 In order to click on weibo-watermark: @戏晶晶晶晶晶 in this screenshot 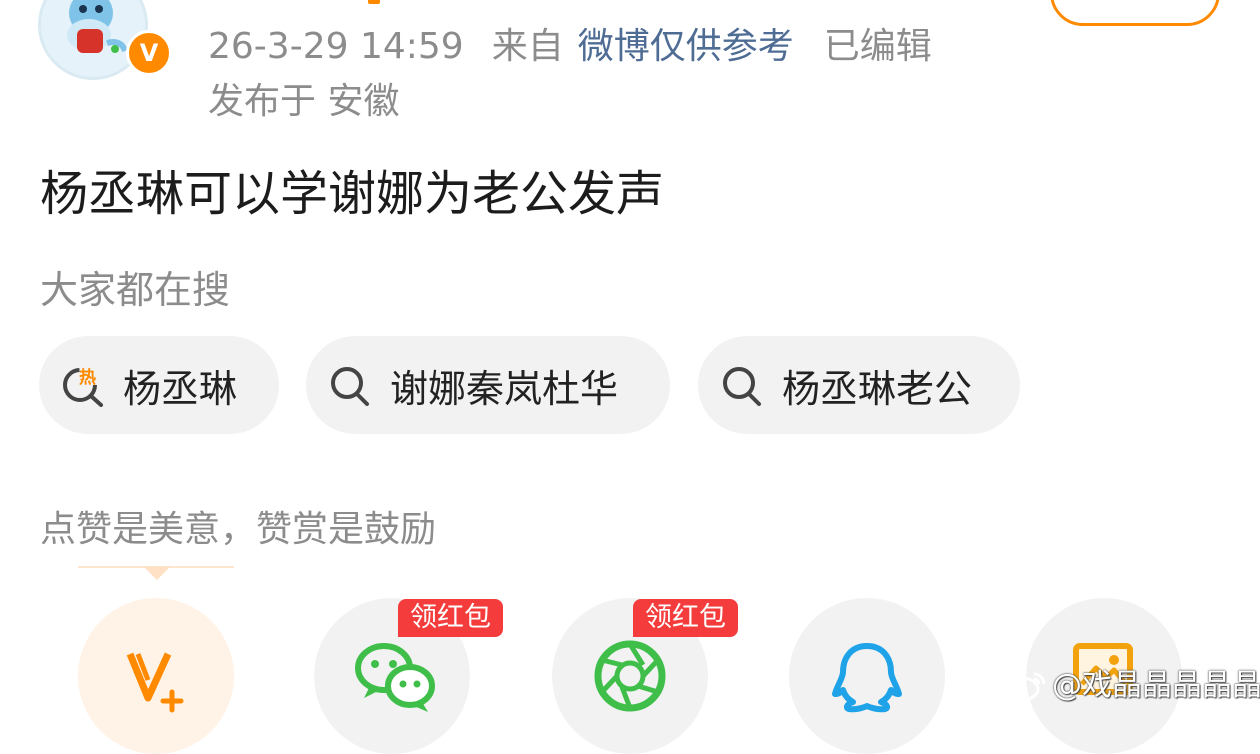, I will do `click(1132, 686)`.